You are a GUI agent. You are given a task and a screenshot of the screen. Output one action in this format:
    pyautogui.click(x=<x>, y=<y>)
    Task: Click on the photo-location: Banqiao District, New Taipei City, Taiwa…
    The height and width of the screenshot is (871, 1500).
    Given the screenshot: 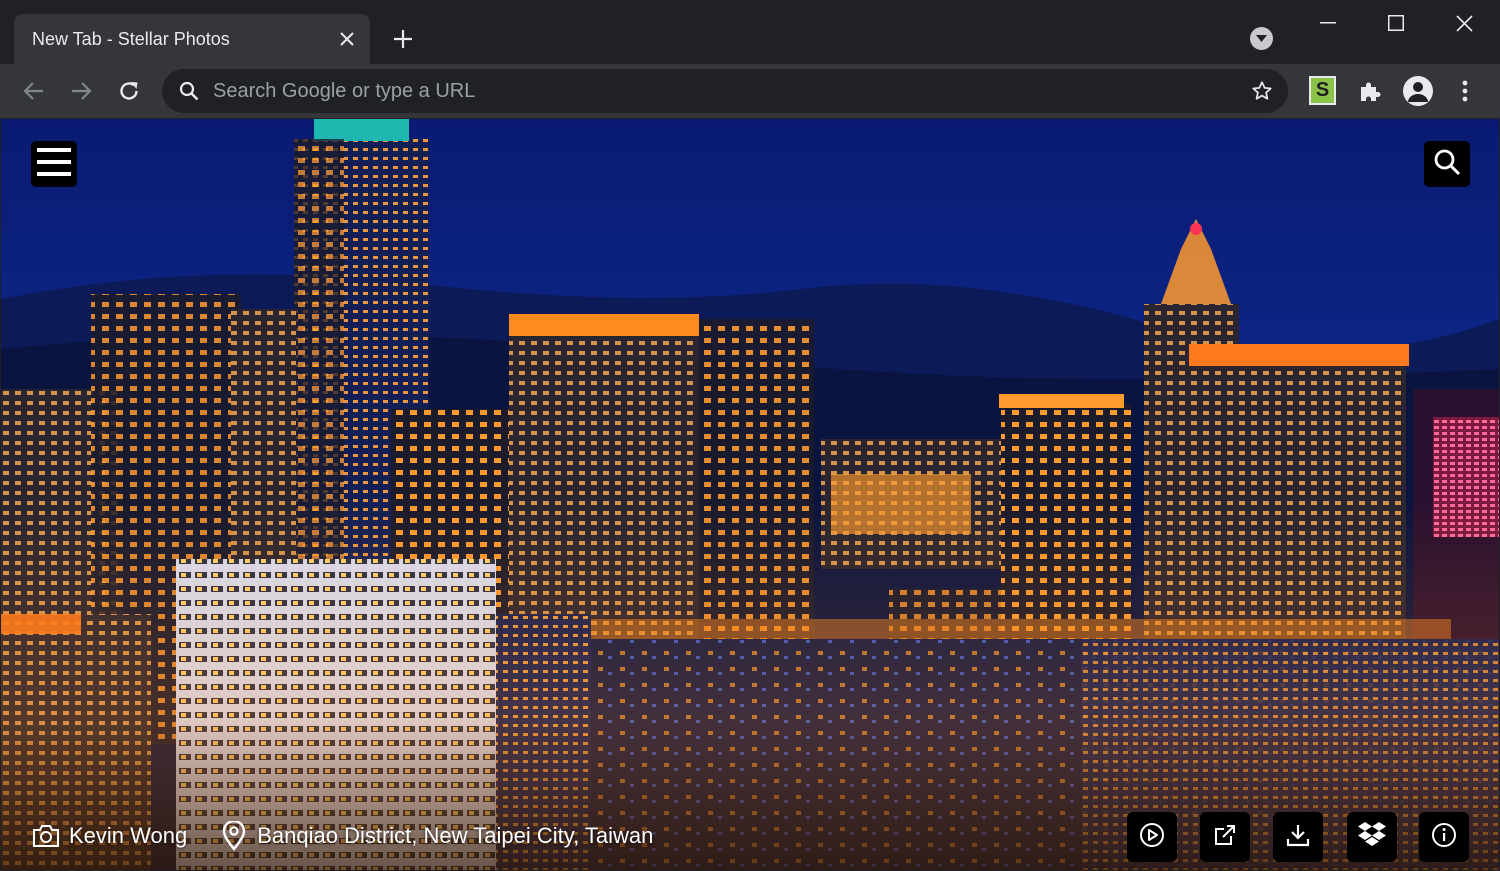 What is the action you would take?
    pyautogui.click(x=455, y=836)
    